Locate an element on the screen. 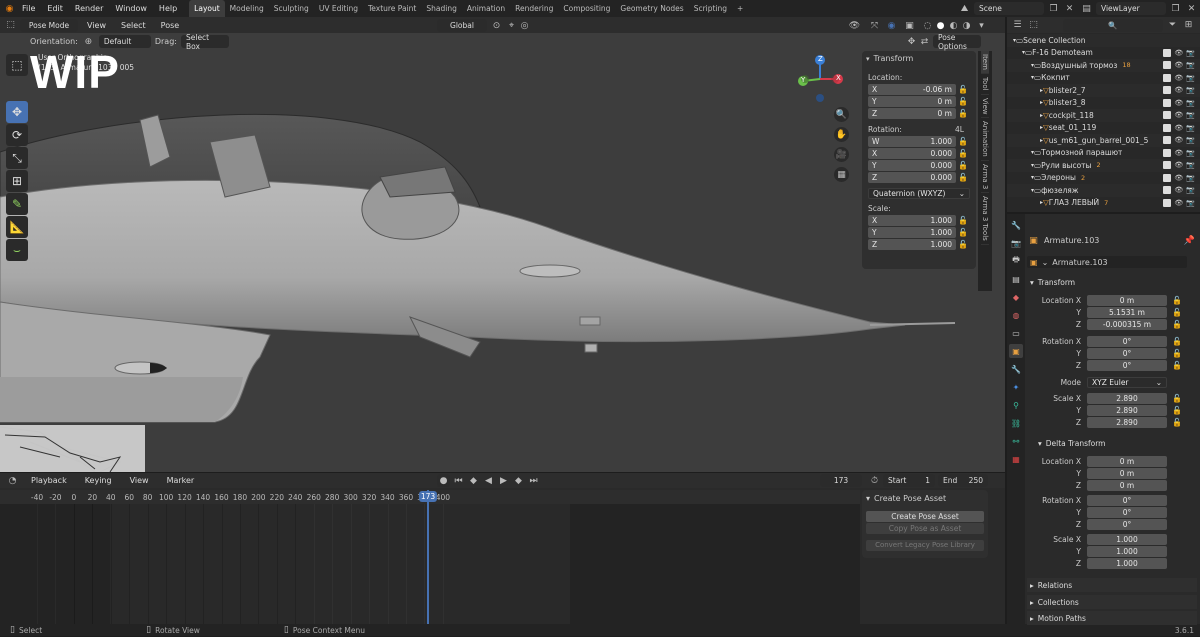 The height and width of the screenshot is (637, 1200). rotation-mode-select: XYZ Euler ⌄ is located at coordinates (1127, 382).